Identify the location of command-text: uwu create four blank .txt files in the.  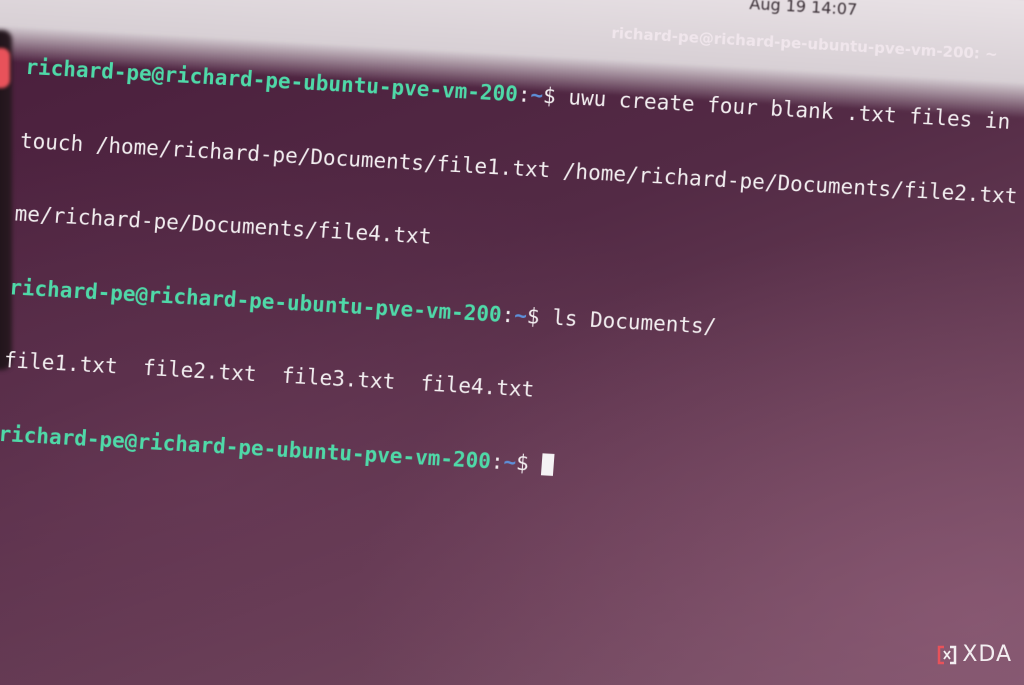
(795, 111).